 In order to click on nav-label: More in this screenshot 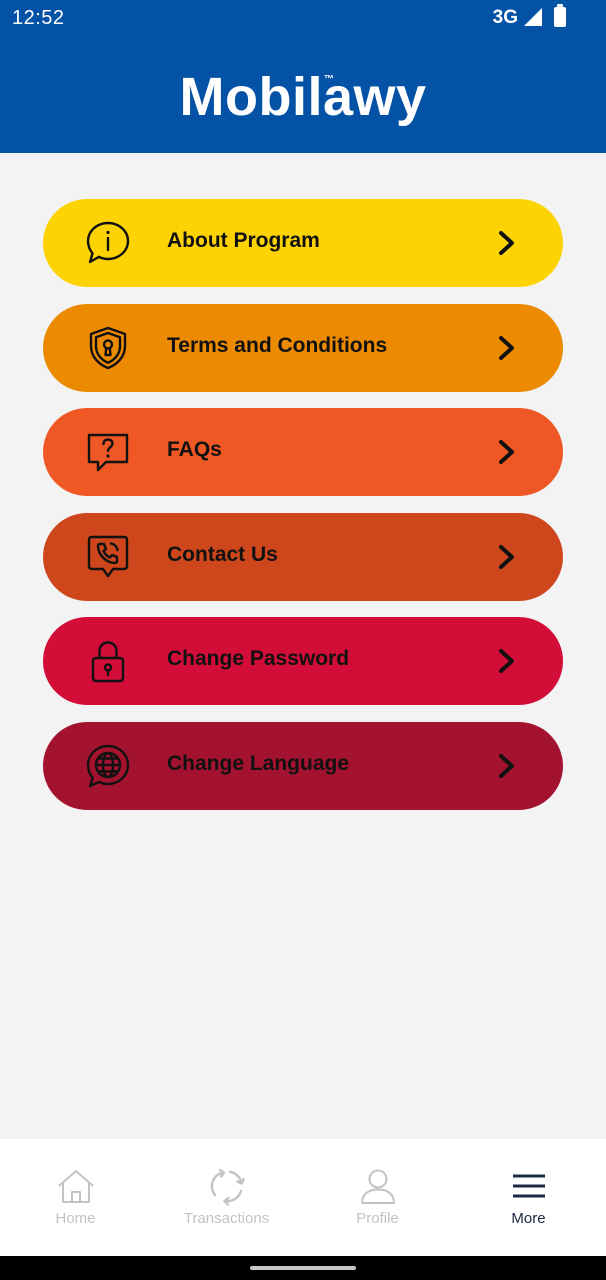, I will do `click(528, 1218)`.